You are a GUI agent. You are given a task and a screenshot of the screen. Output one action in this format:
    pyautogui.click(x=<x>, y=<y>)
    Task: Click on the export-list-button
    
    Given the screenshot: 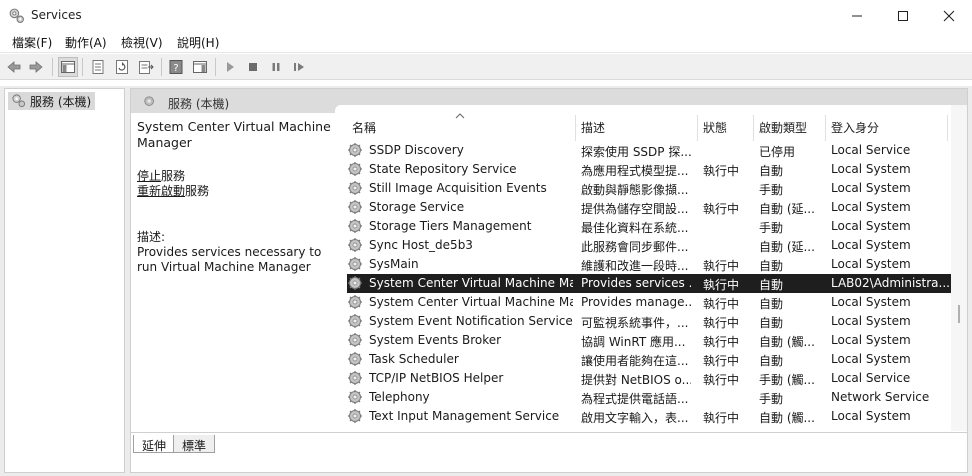 What is the action you would take?
    pyautogui.click(x=146, y=67)
    